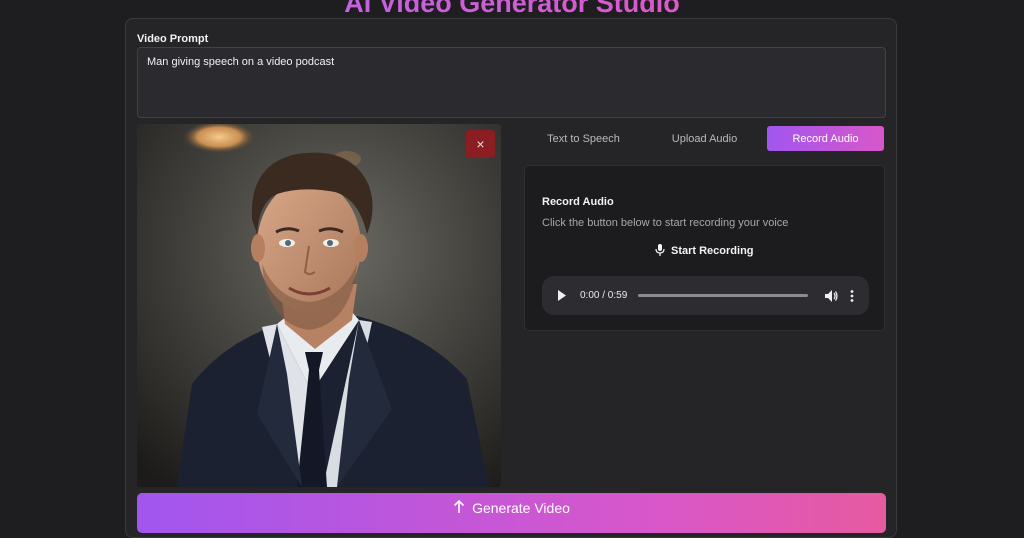 Image resolution: width=1024 pixels, height=538 pixels. What do you see at coordinates (723, 295) in the screenshot?
I see `audio-seek-bar` at bounding box center [723, 295].